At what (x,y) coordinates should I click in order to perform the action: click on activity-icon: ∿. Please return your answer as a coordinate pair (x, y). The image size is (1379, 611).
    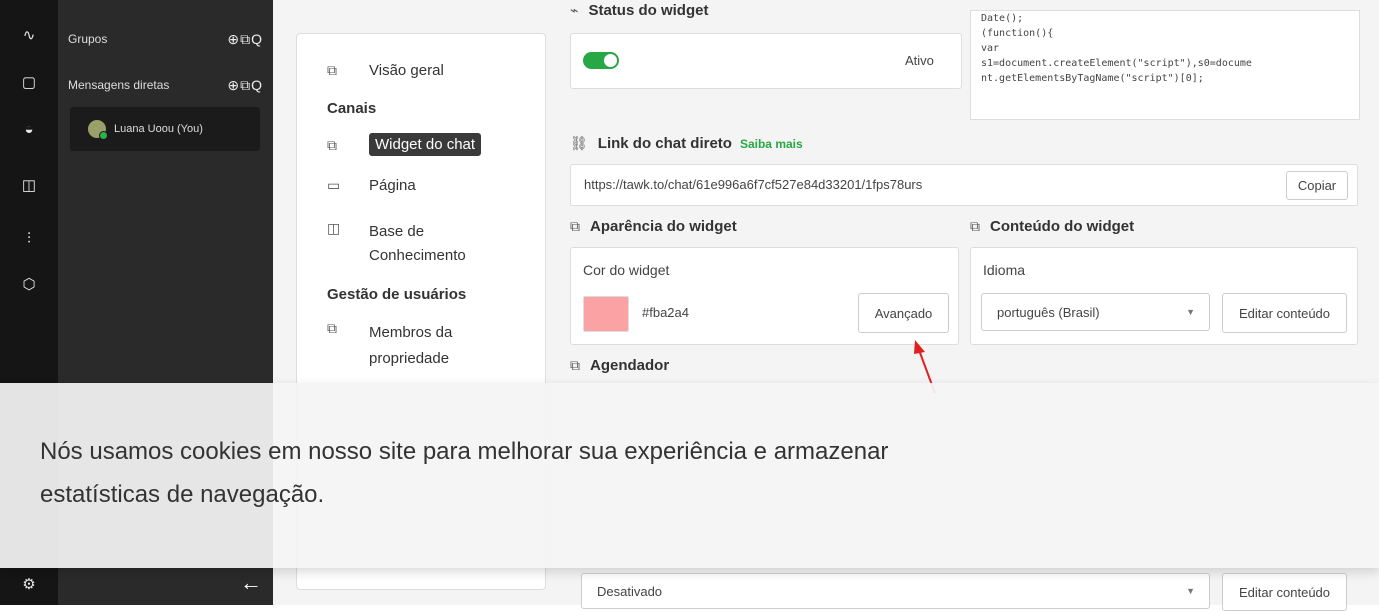
    Looking at the image, I should click on (29, 35).